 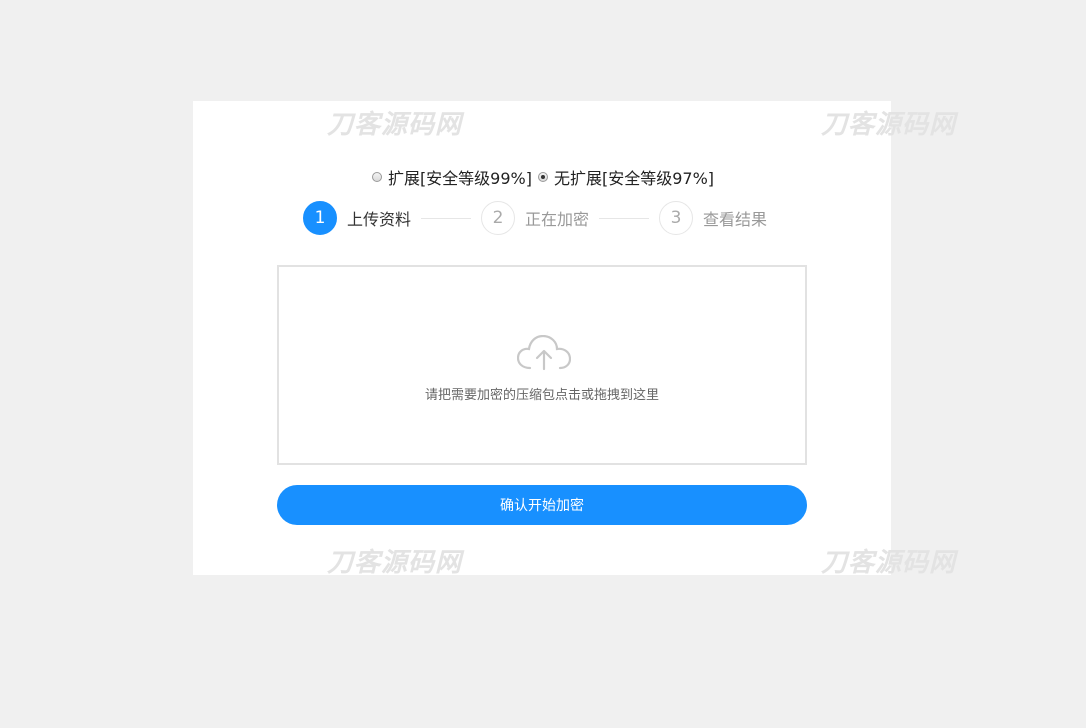 I want to click on radio-button-no-extension, so click(x=543, y=177).